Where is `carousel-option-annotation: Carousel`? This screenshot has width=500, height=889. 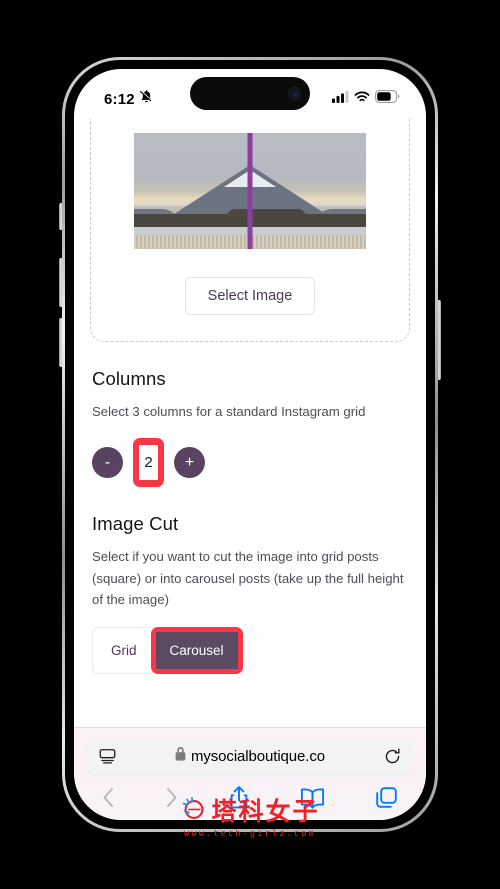
carousel-option-annotation: Carousel is located at coordinates (196, 650).